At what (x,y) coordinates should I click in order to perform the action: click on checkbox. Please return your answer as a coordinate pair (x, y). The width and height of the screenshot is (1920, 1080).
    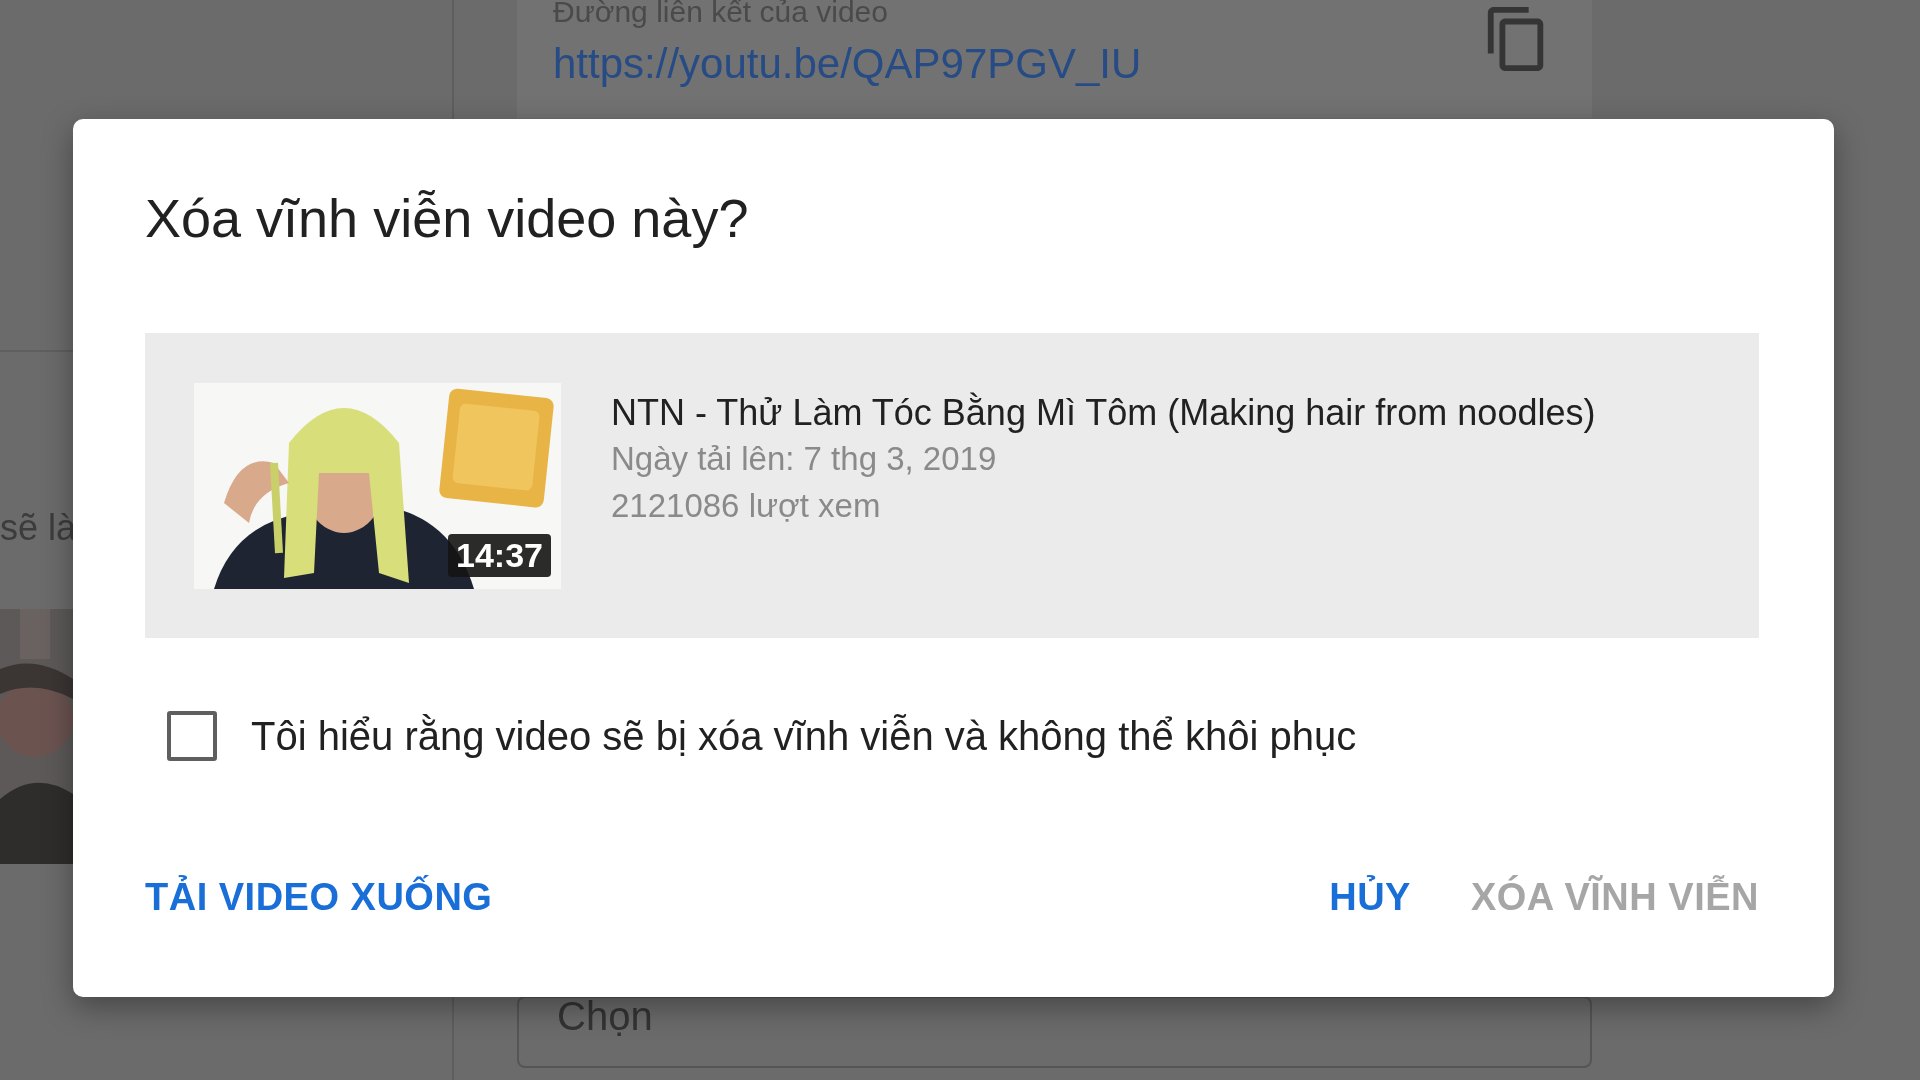
    Looking at the image, I should click on (192, 736).